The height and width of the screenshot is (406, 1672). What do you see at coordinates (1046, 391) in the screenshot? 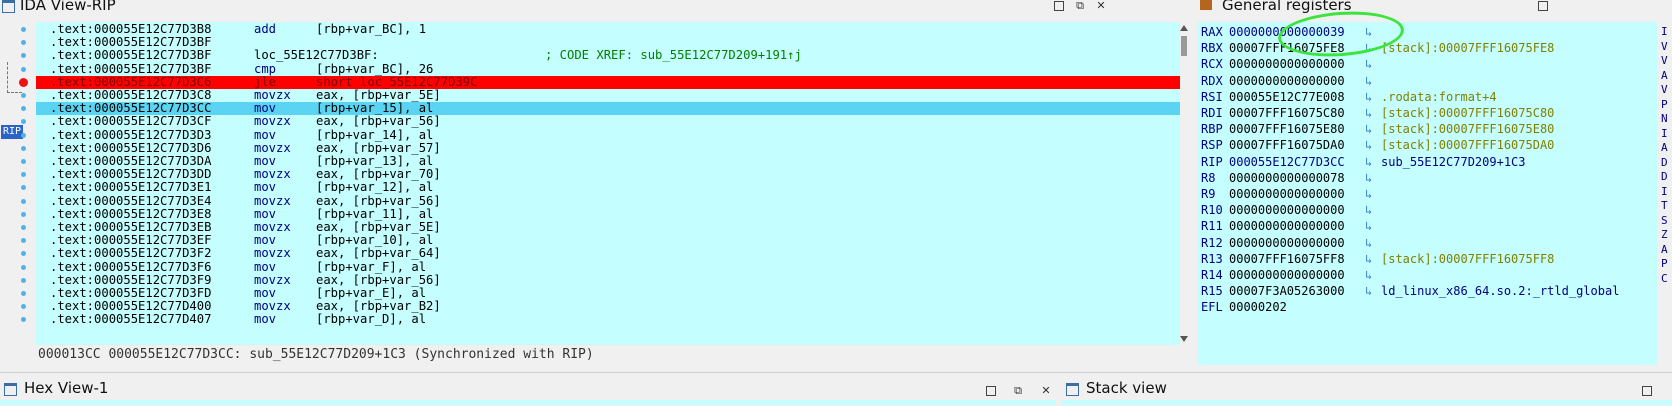
I see `hex-close-button: ✕` at bounding box center [1046, 391].